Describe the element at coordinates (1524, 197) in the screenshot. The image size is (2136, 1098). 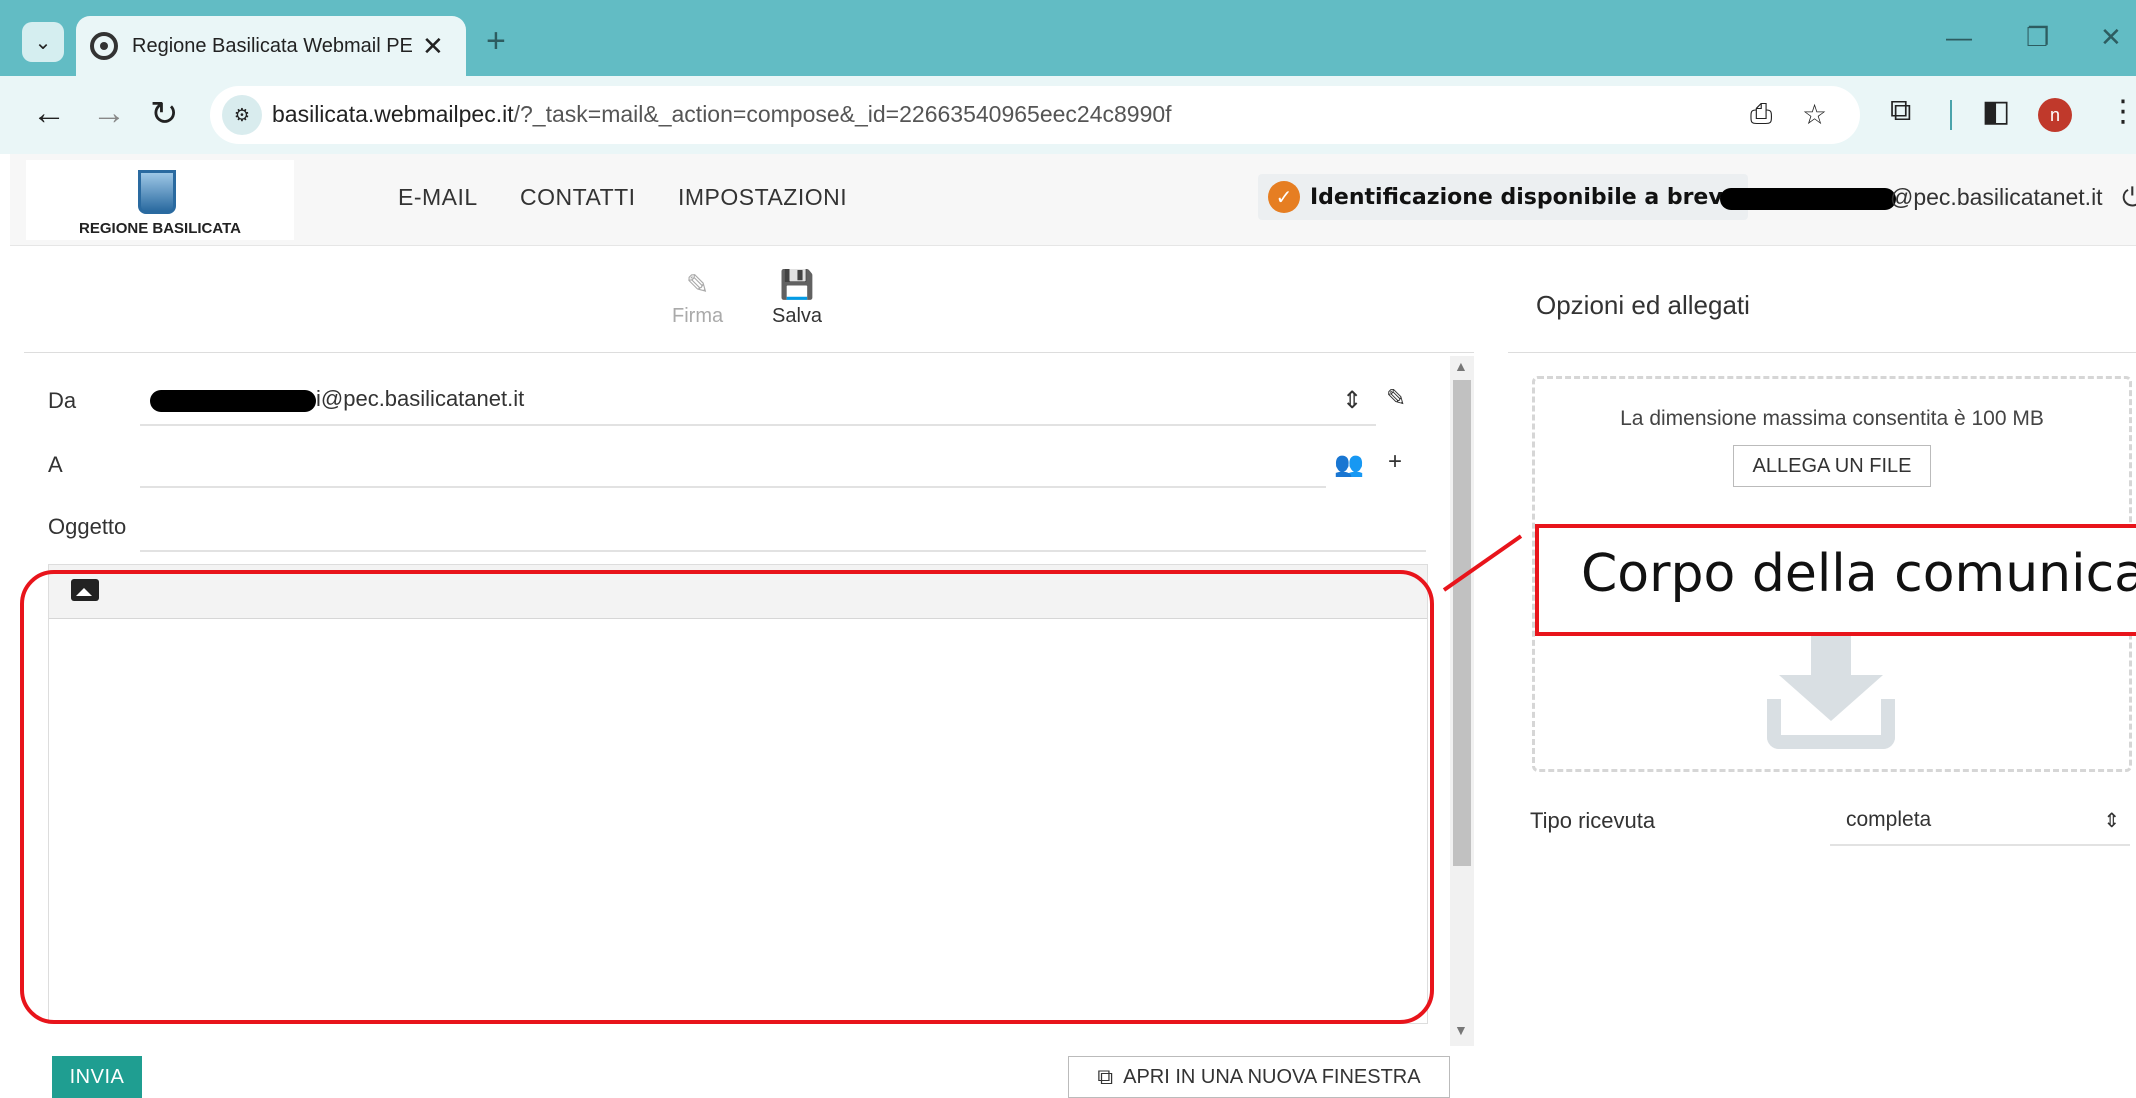
I see `identification-text: Identificazione disponibile a breve` at that location.